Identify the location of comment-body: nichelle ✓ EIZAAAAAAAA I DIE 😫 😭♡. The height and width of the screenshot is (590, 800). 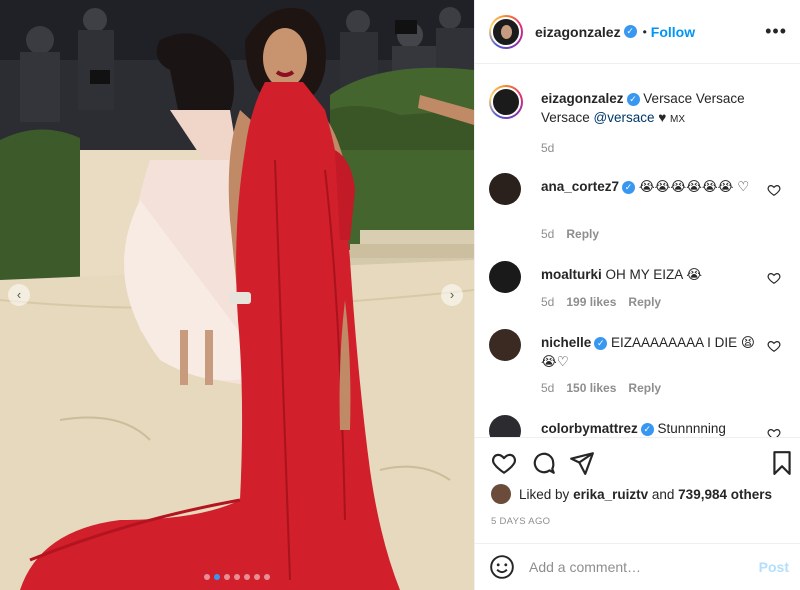
(650, 352).